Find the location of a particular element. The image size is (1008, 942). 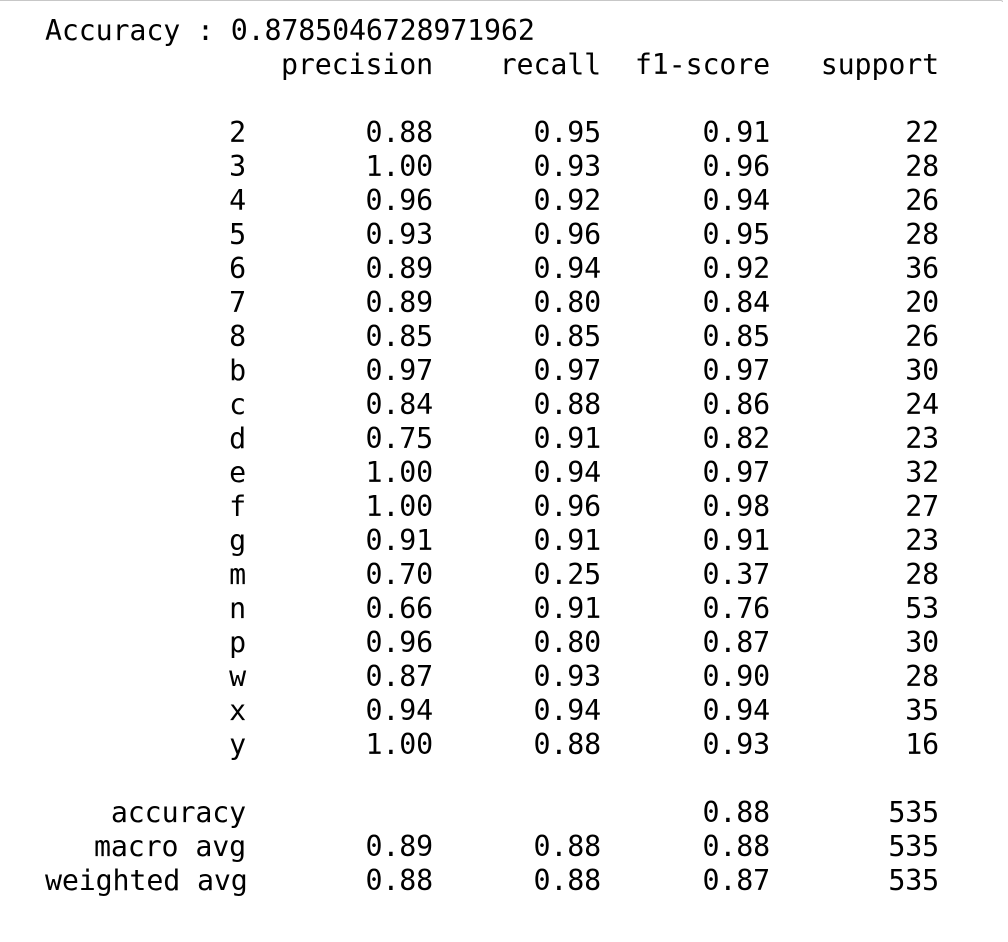

row-label: 8 is located at coordinates (237, 336).